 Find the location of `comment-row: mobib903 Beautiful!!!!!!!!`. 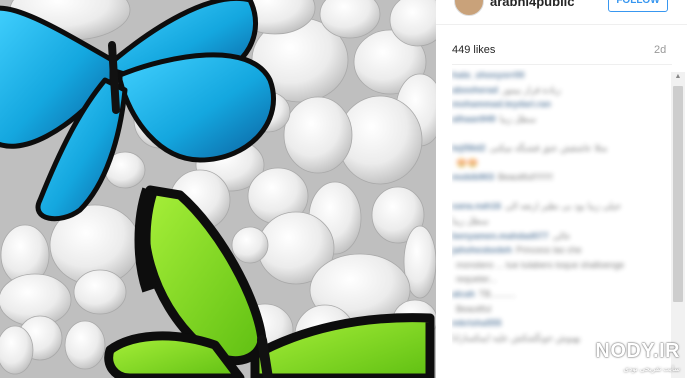

comment-row: mobib903 Beautiful!!!!!!!! is located at coordinates (561, 177).